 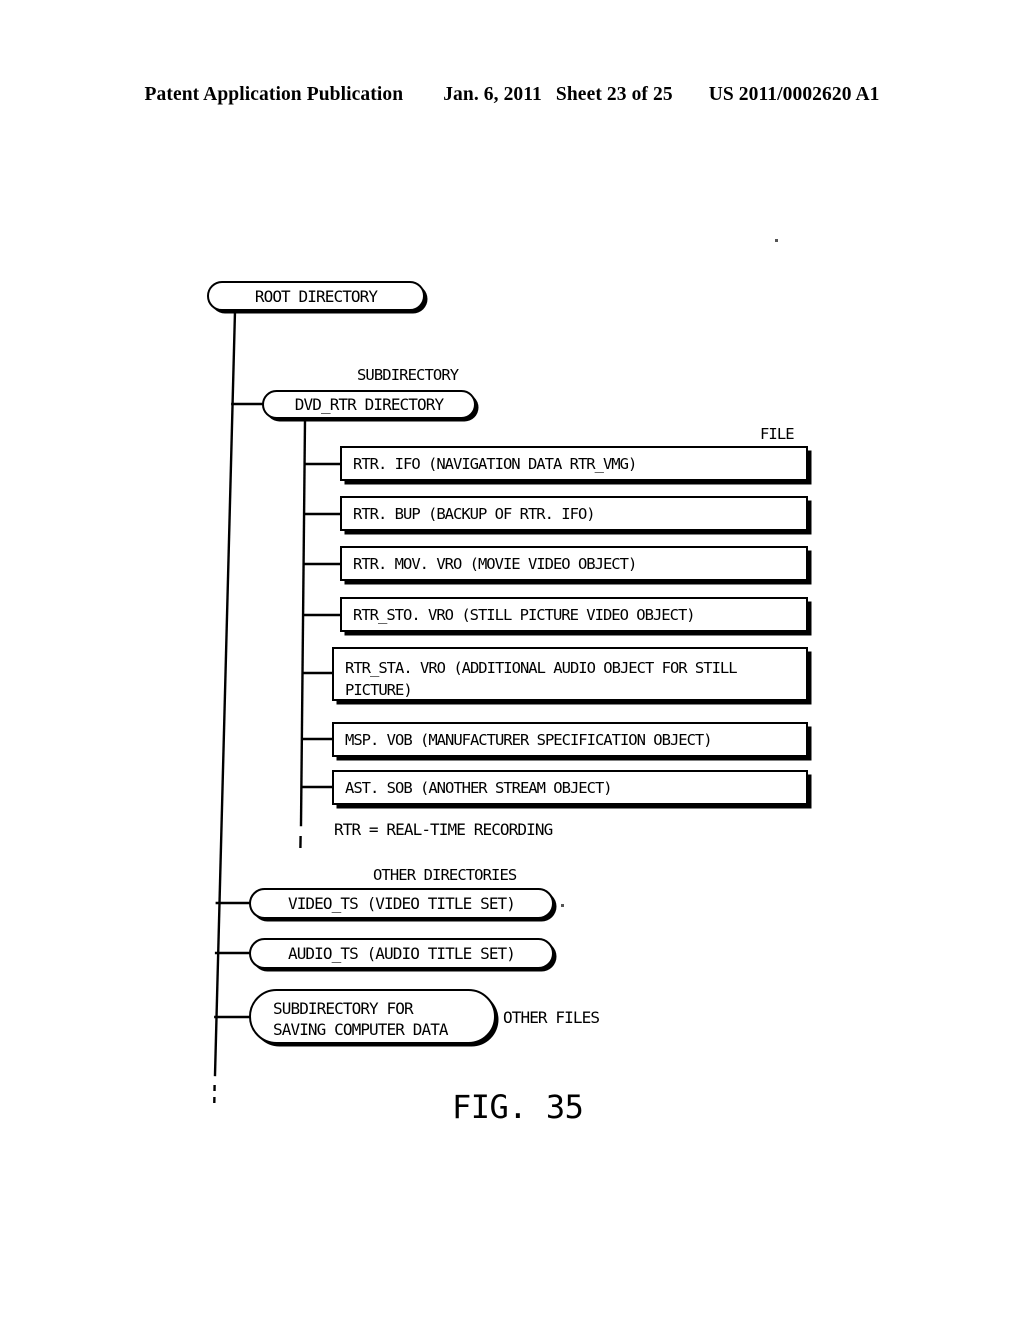 I want to click on file-label: FILE, so click(x=777, y=434).